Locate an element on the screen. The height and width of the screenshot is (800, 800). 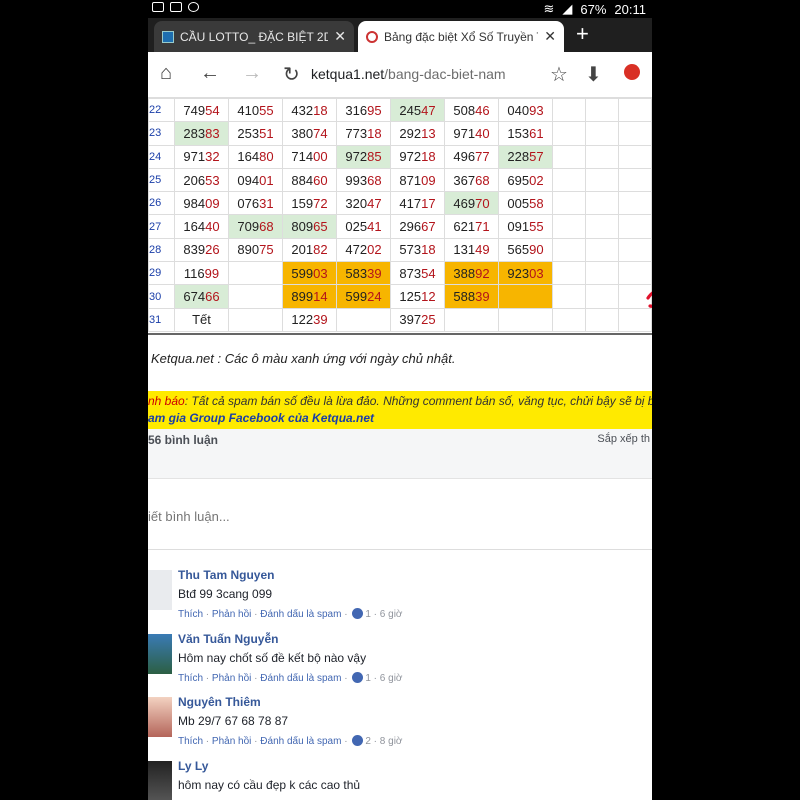
result-cell: 07631 is located at coordinates (255, 203).